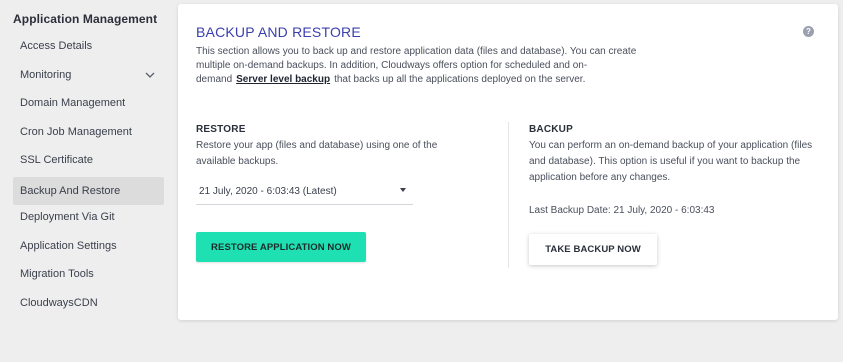 This screenshot has width=843, height=362. What do you see at coordinates (551, 129) in the screenshot?
I see `backup-heading: BACKUP` at bounding box center [551, 129].